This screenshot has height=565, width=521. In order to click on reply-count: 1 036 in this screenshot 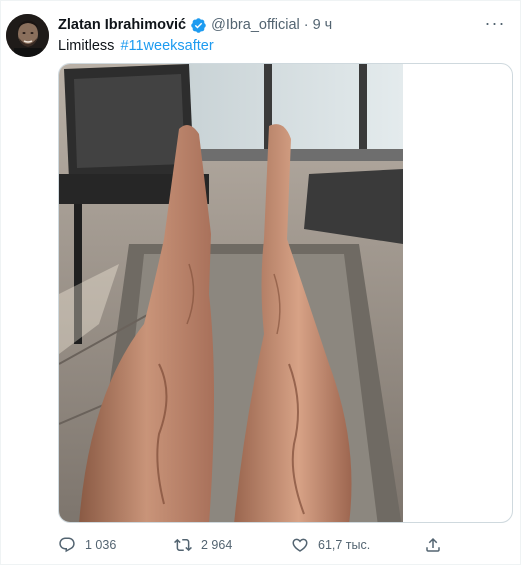, I will do `click(101, 545)`.